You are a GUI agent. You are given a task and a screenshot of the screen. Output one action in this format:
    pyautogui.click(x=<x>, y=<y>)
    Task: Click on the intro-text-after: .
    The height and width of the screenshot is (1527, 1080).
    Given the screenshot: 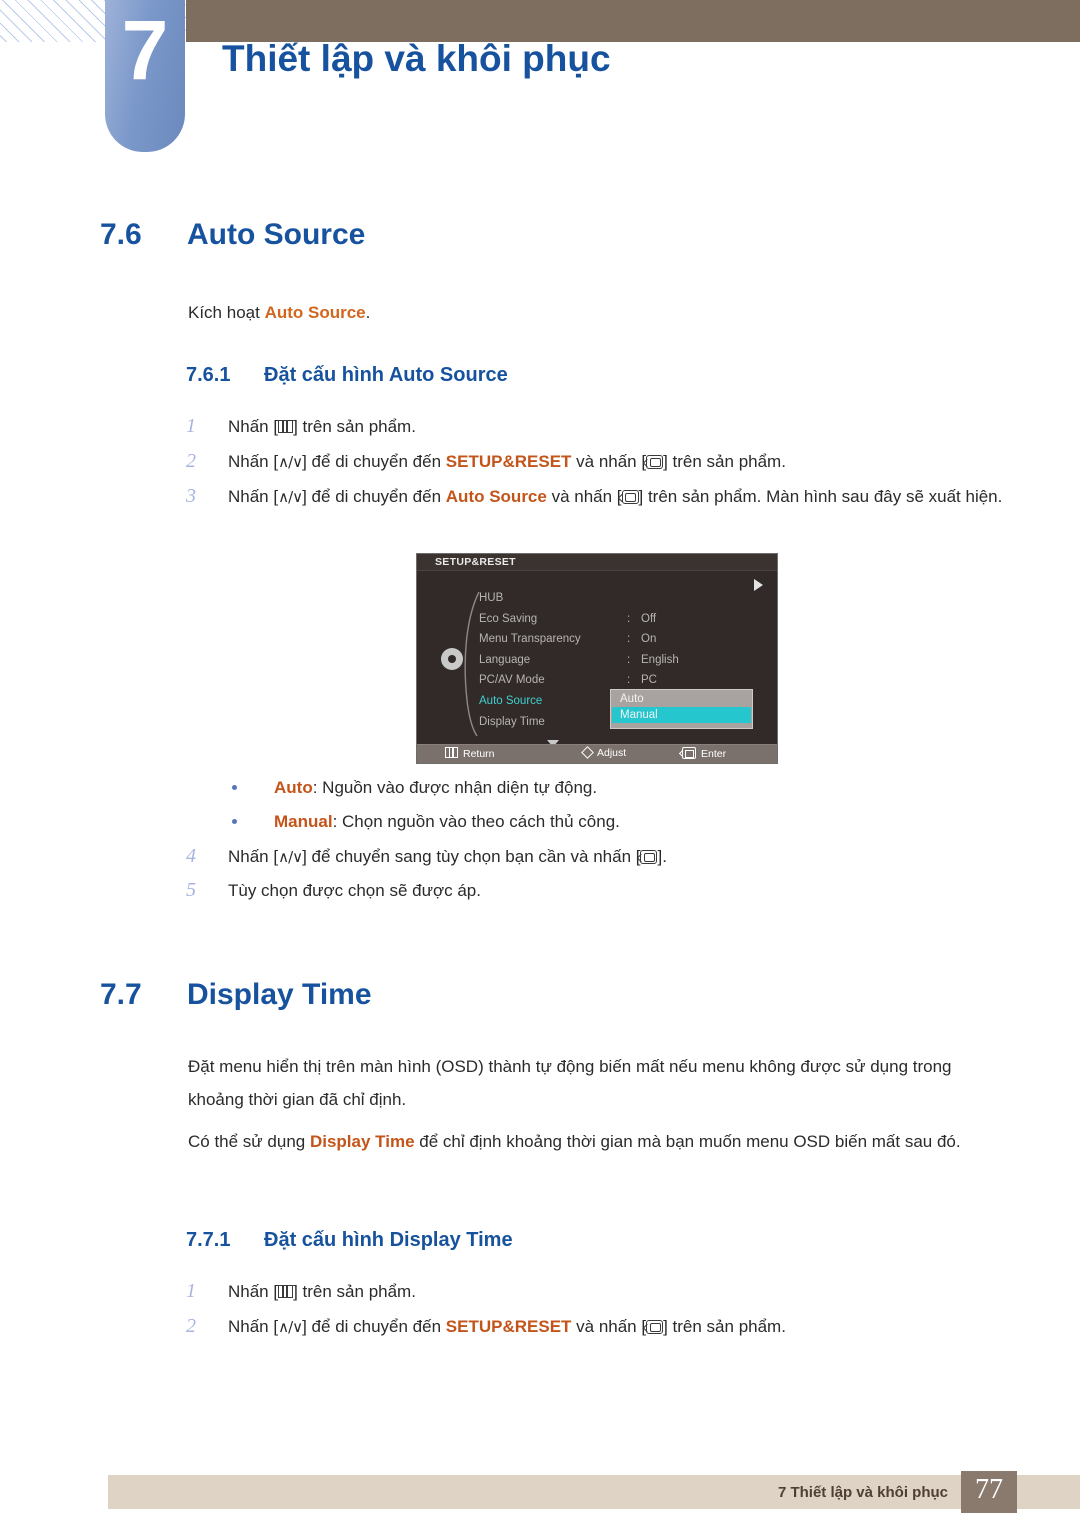 What is the action you would take?
    pyautogui.click(x=368, y=312)
    